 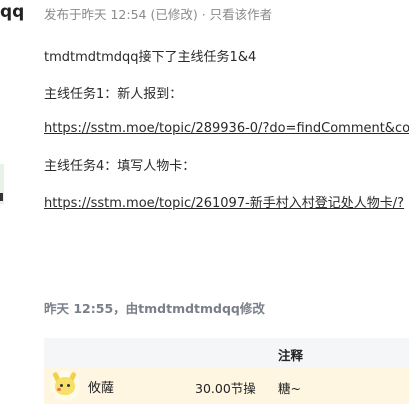 What do you see at coordinates (12, 12) in the screenshot?
I see `author-name-fragment: qq` at bounding box center [12, 12].